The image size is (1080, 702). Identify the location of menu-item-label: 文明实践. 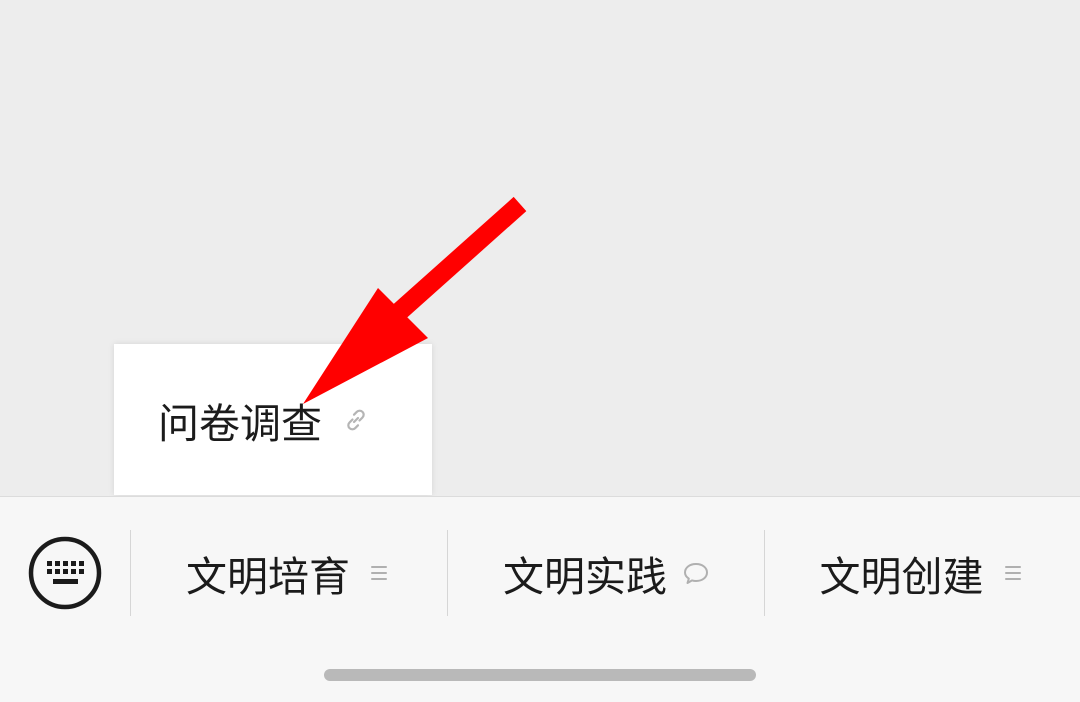
(585, 577).